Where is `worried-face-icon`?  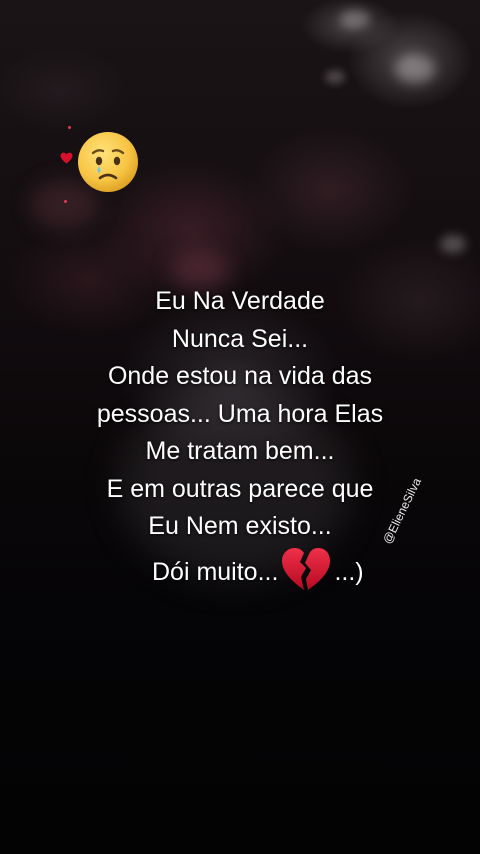
worried-face-icon is located at coordinates (108, 162).